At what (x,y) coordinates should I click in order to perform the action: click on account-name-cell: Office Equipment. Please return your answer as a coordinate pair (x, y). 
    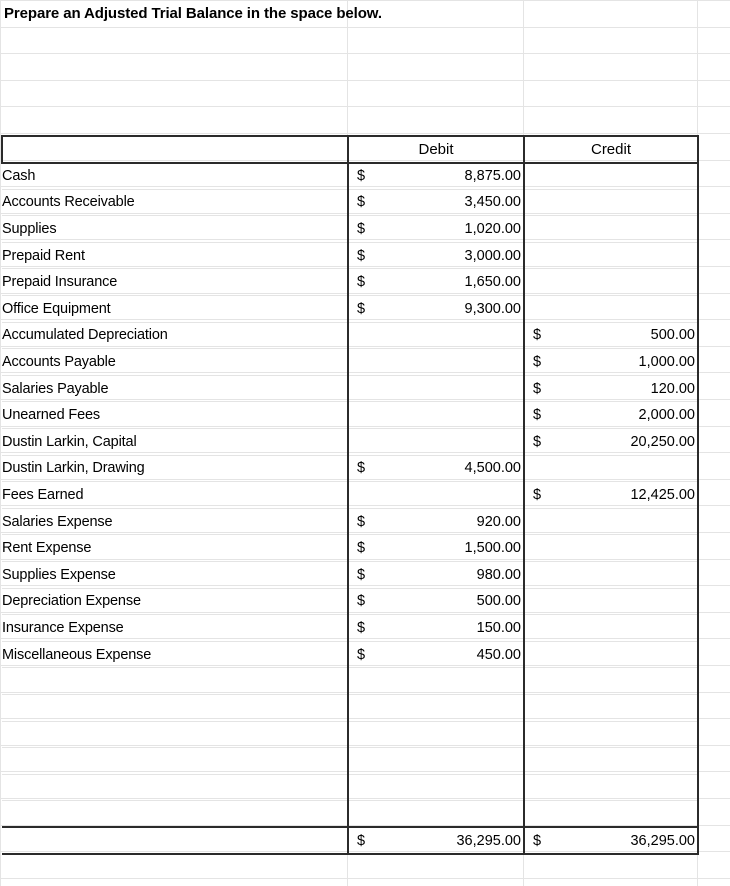
    Looking at the image, I should click on (175, 309).